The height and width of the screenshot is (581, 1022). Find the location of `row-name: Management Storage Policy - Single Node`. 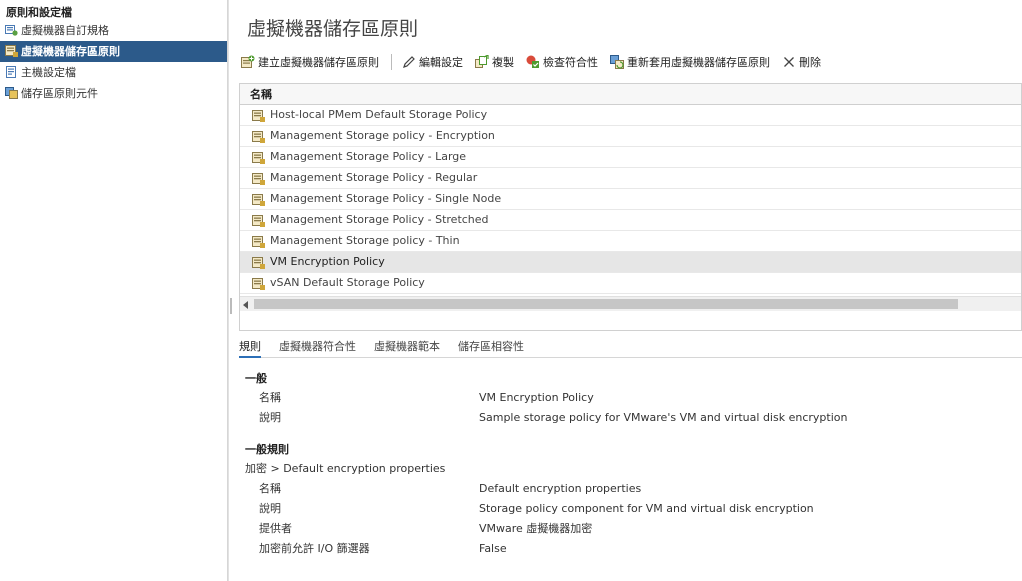

row-name: Management Storage Policy - Single Node is located at coordinates (386, 198).